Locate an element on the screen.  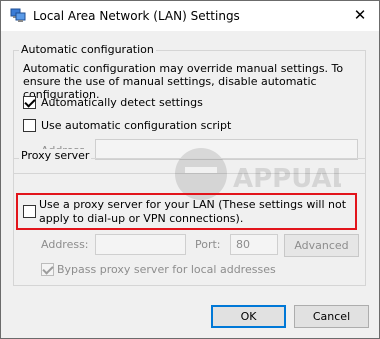
automatically-detect-checkbox is located at coordinates (29, 102).